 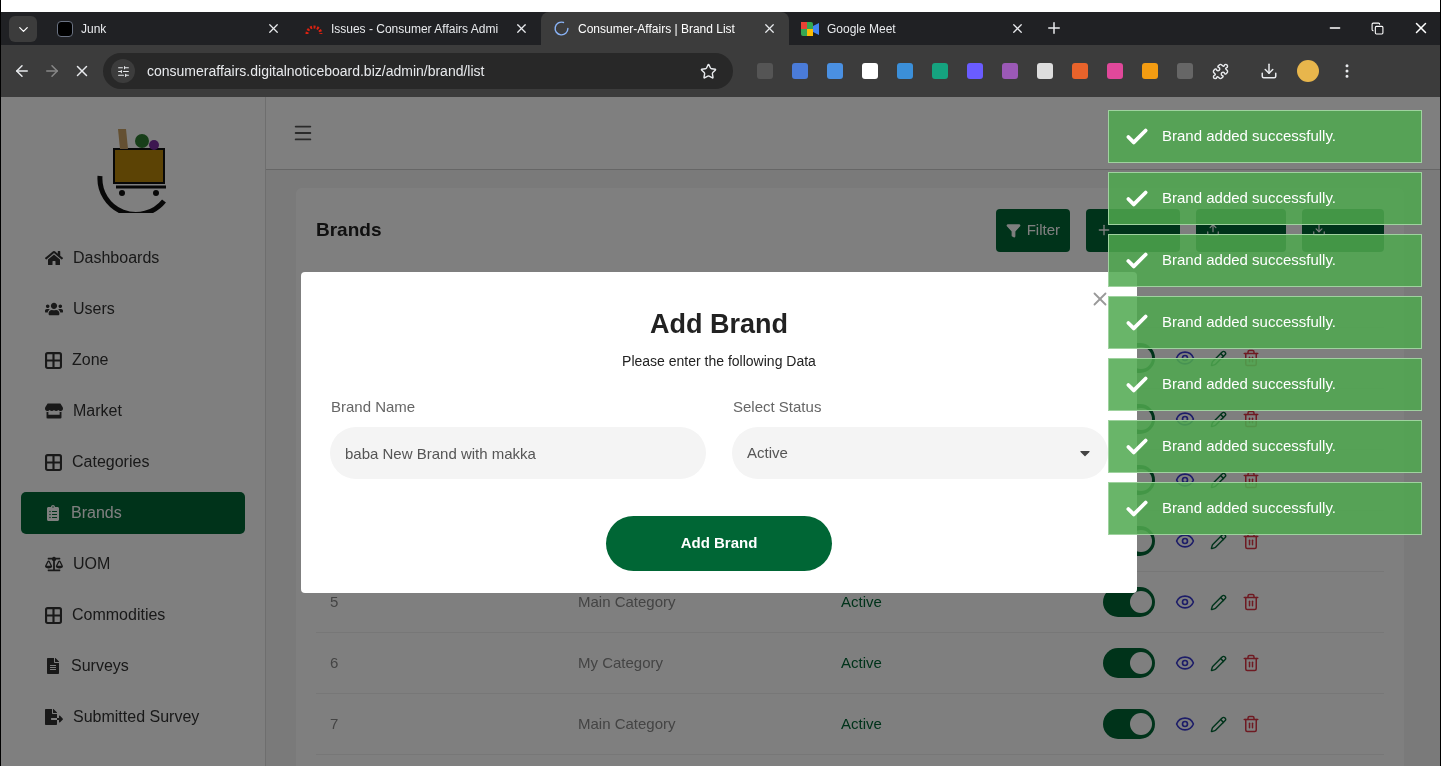 What do you see at coordinates (920, 453) in the screenshot?
I see `status-select: Active` at bounding box center [920, 453].